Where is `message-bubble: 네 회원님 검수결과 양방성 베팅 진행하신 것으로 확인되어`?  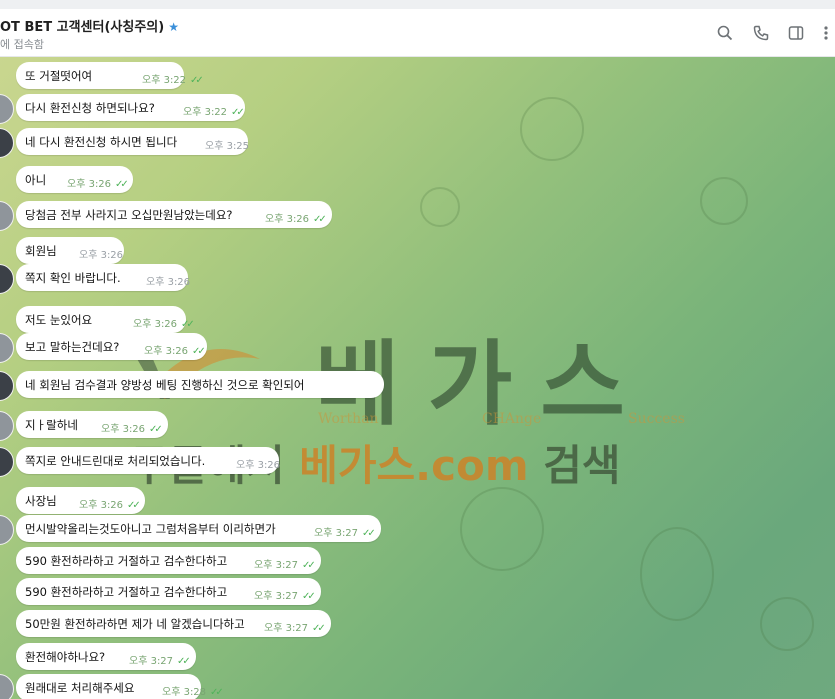
message-bubble: 네 회원님 검수결과 양방성 베팅 진행하신 것으로 확인되어 is located at coordinates (200, 384).